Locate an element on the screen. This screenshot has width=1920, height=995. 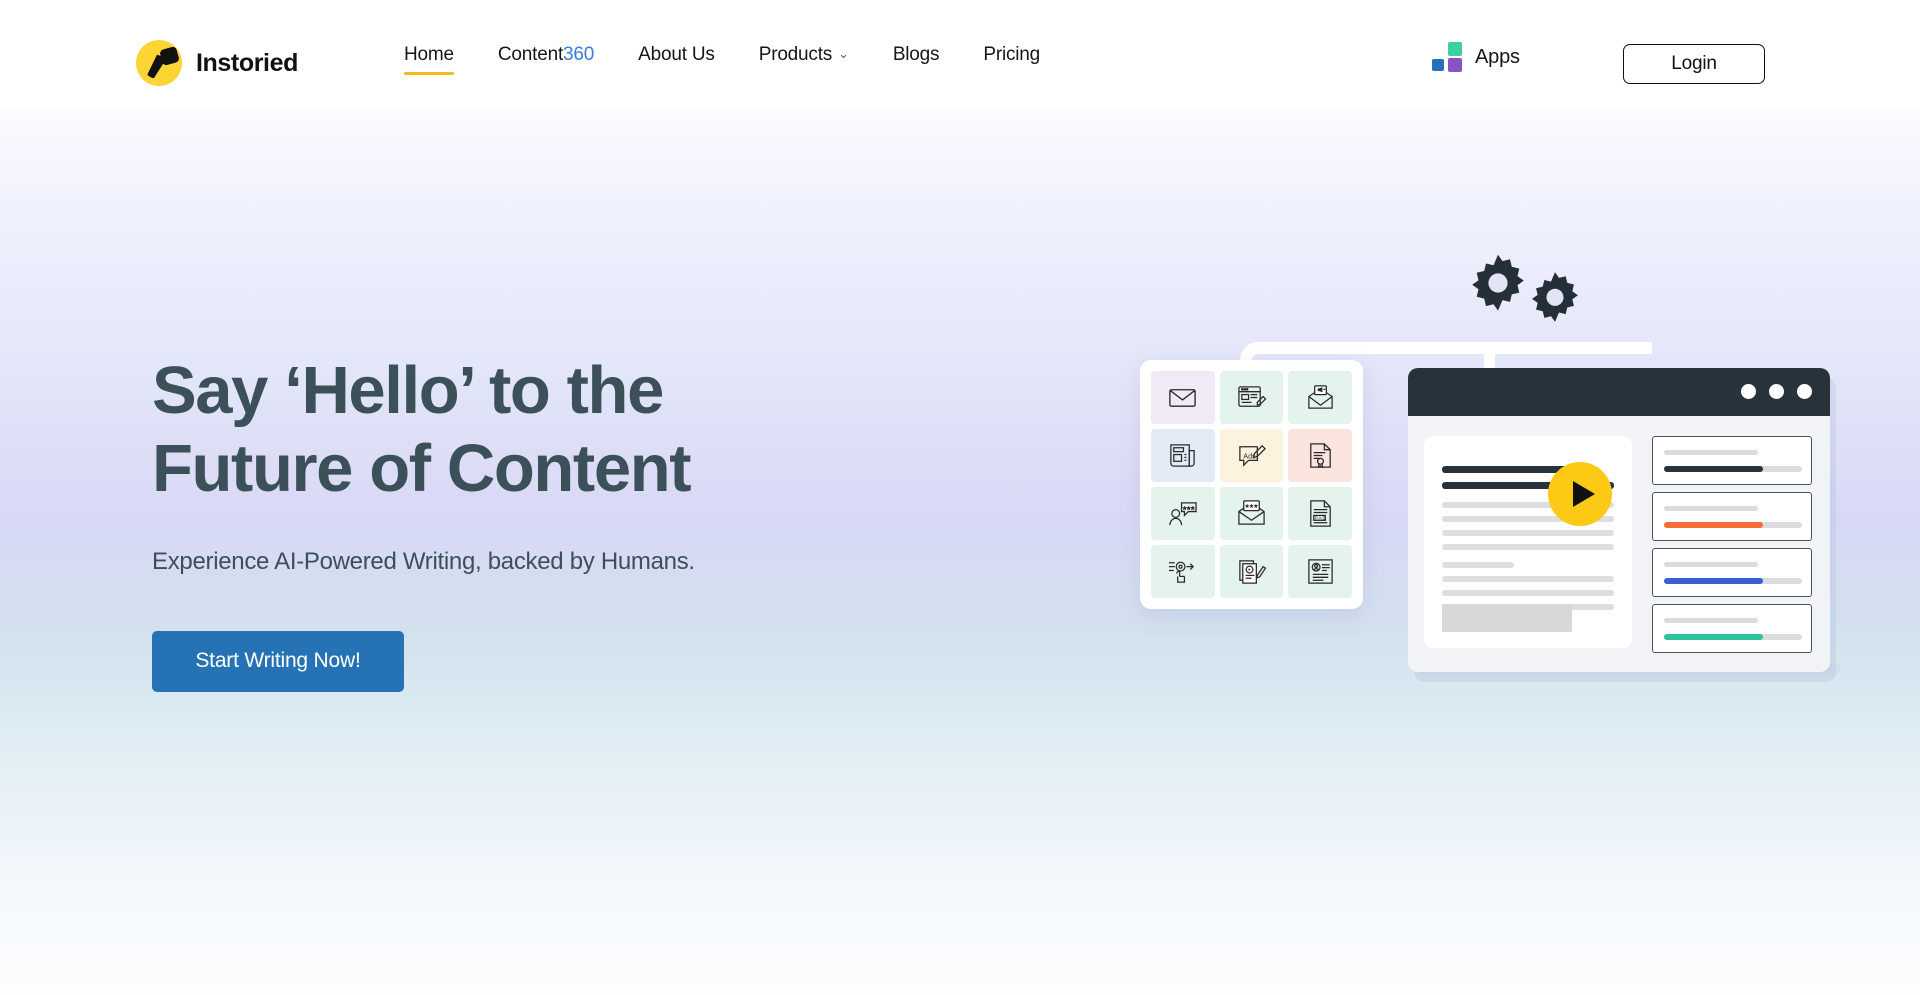
icon-tile-pas-framework: PAS is located at coordinates (1320, 513).